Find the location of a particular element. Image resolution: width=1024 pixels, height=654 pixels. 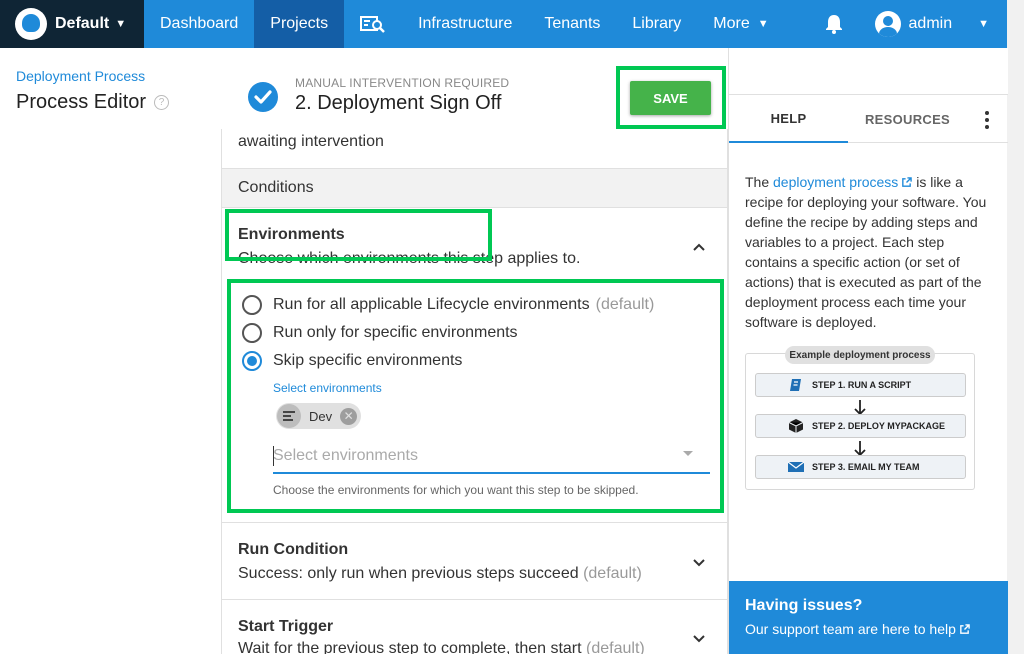

environment-chip: Dev ✕ is located at coordinates (319, 416).